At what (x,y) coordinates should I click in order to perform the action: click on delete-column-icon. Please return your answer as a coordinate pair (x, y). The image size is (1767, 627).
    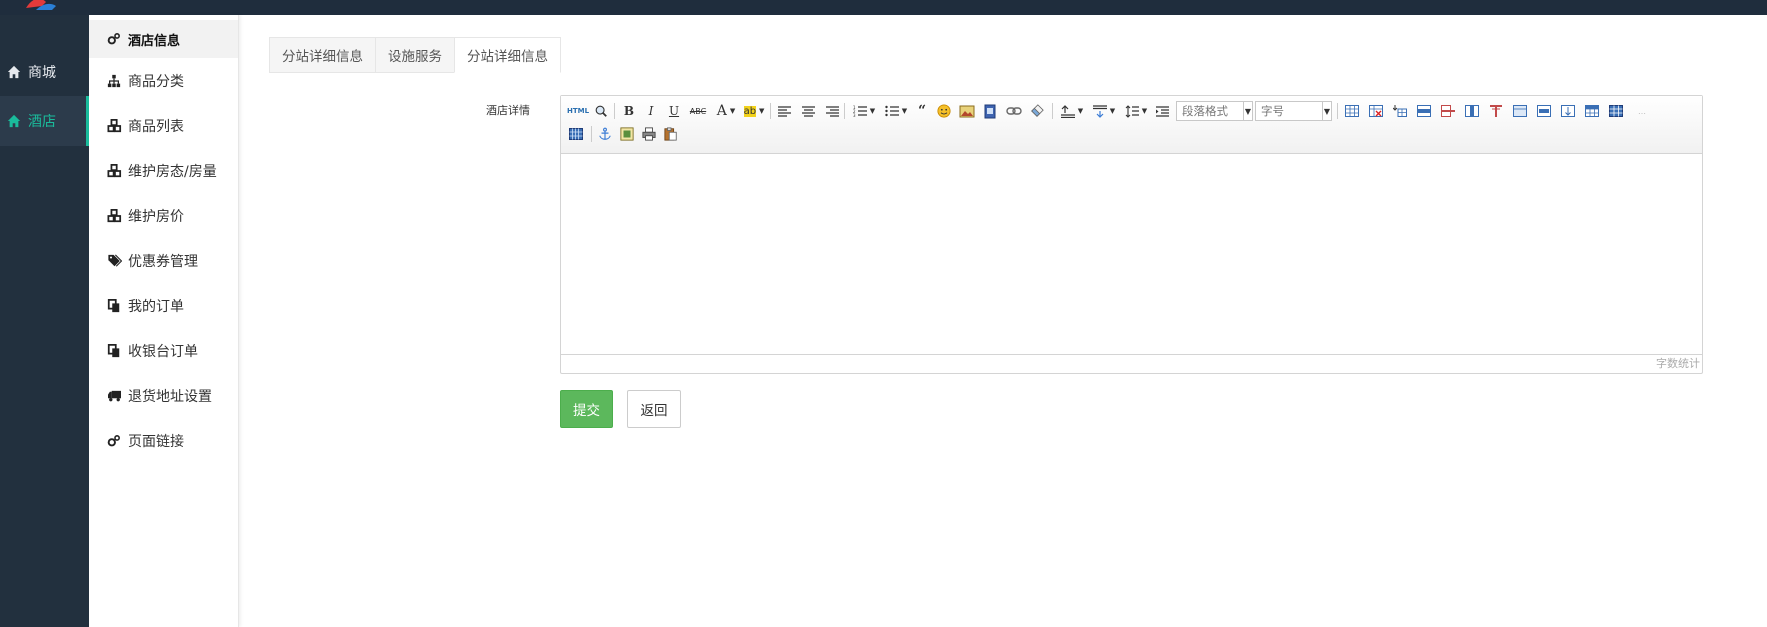
    Looking at the image, I should click on (1496, 111).